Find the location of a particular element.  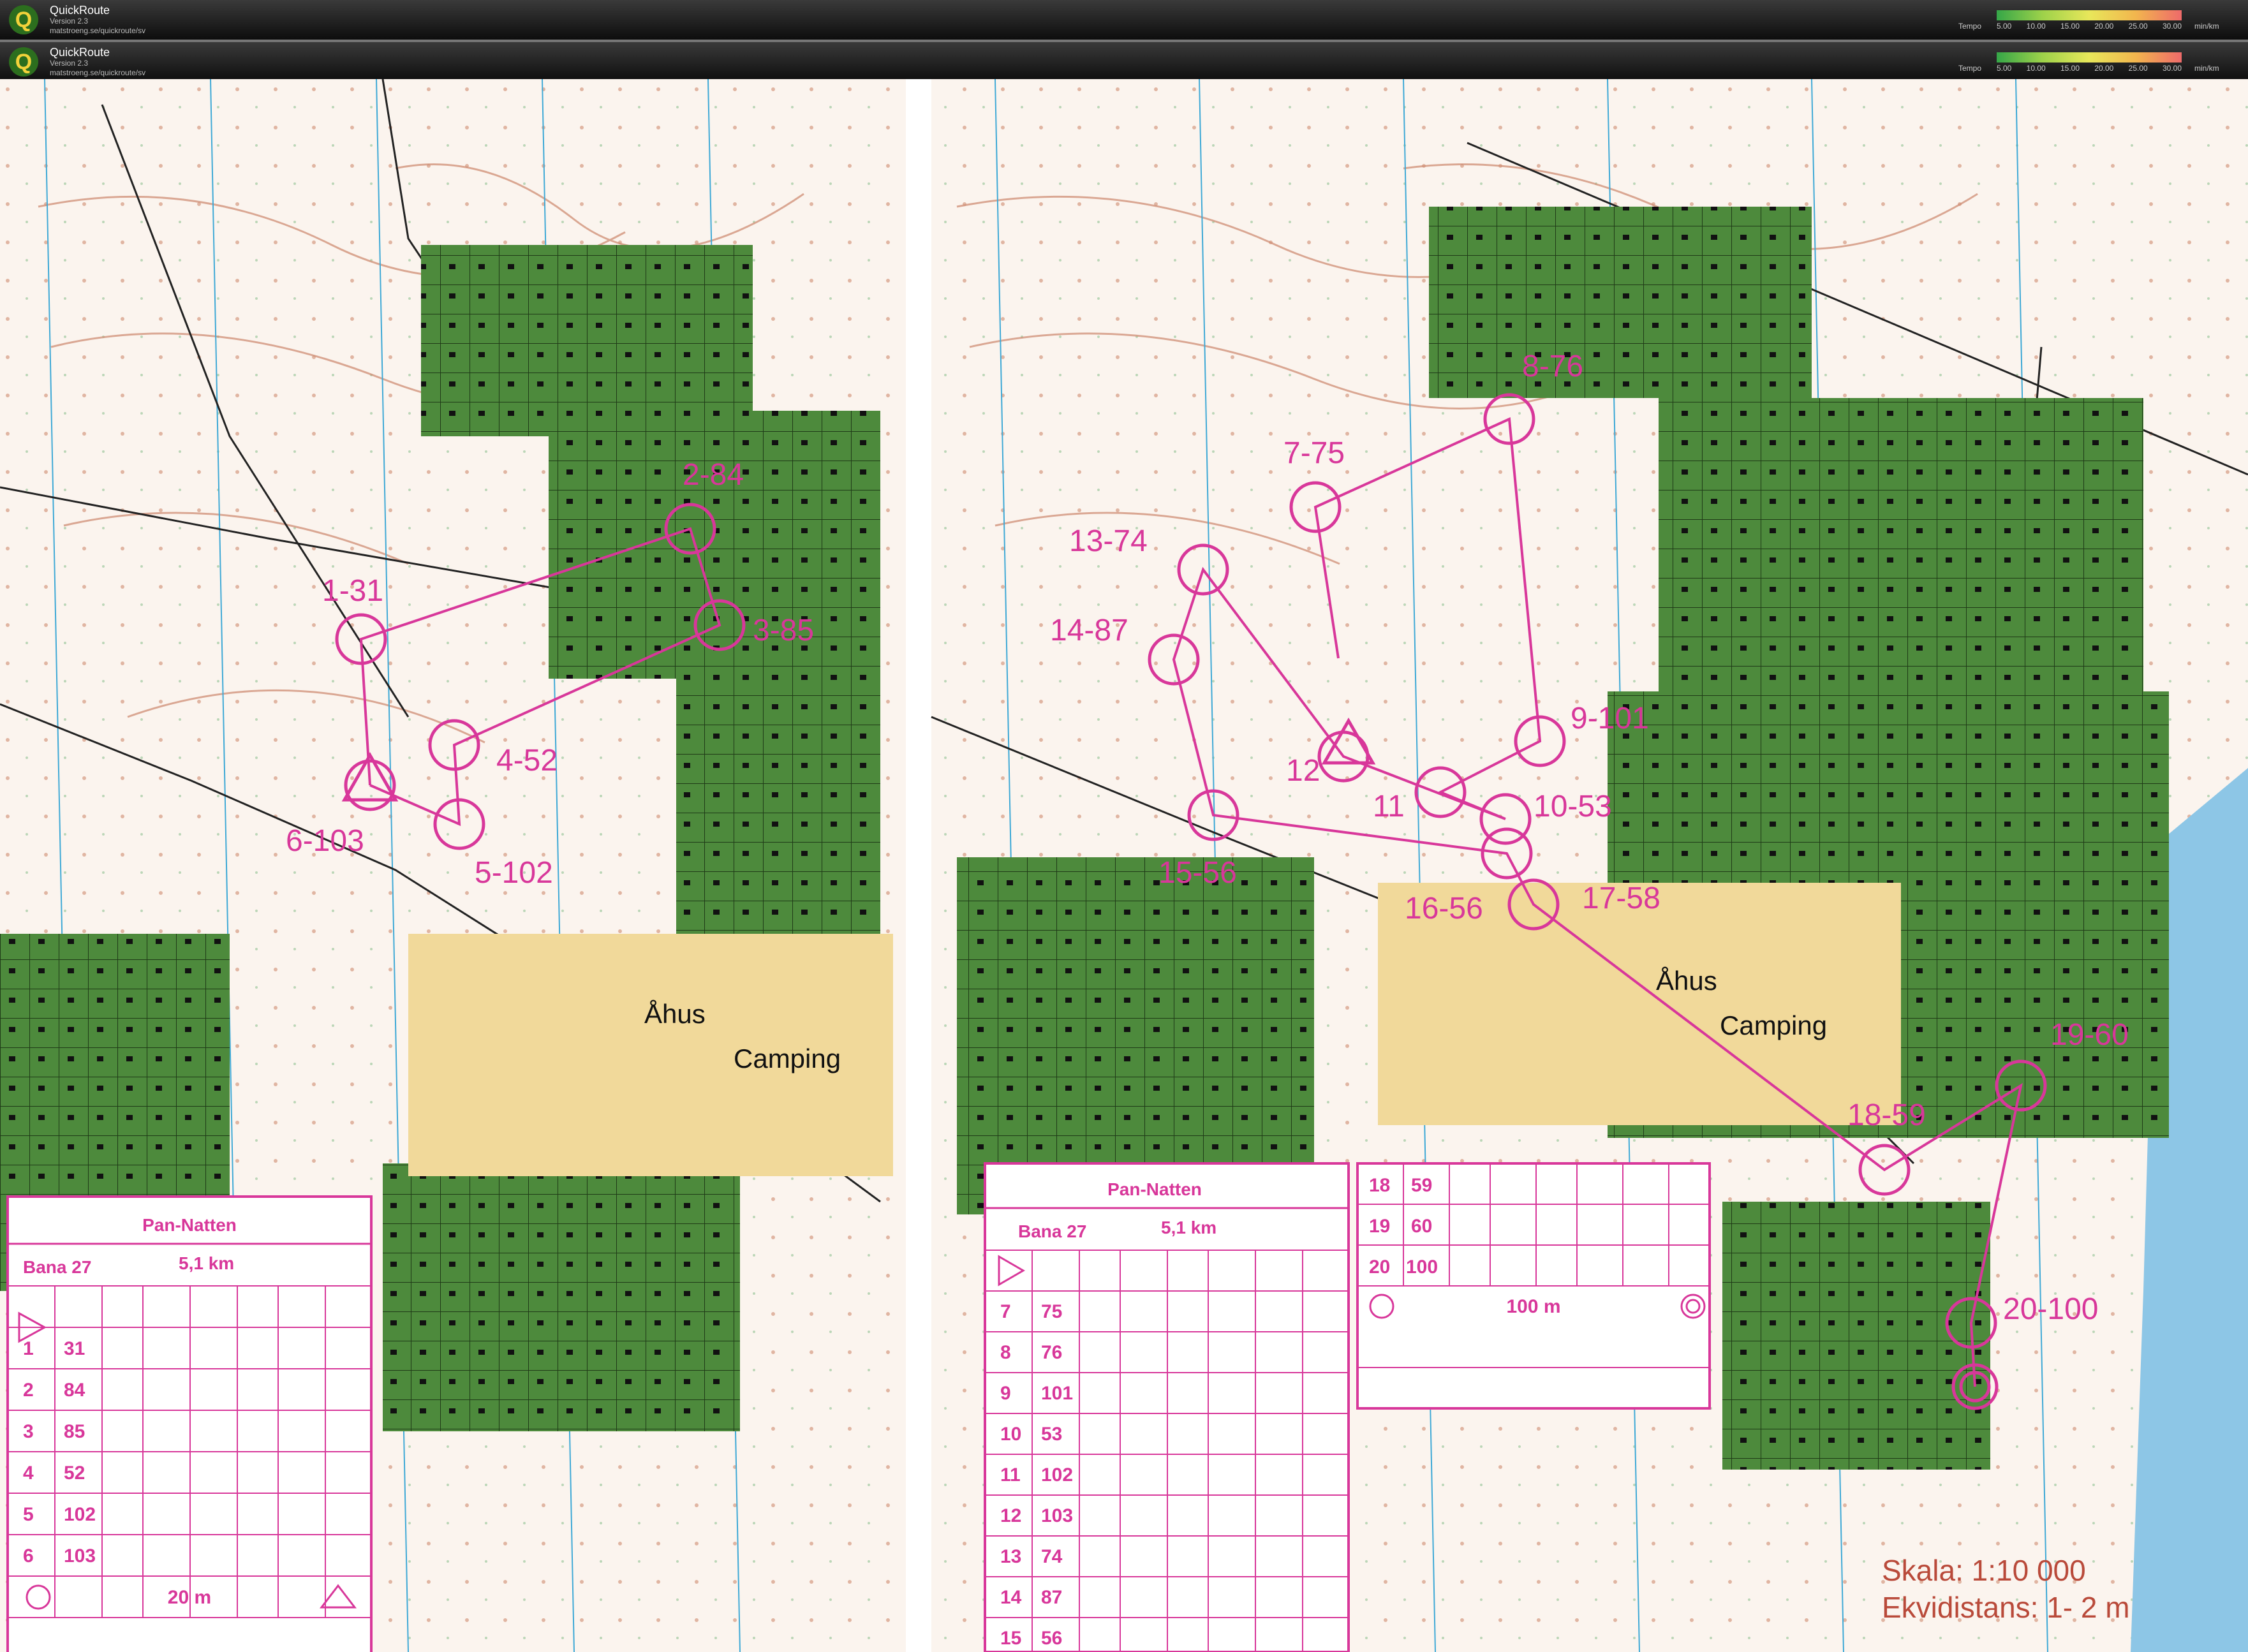

card-row-number: 1 is located at coordinates (28, 1349).